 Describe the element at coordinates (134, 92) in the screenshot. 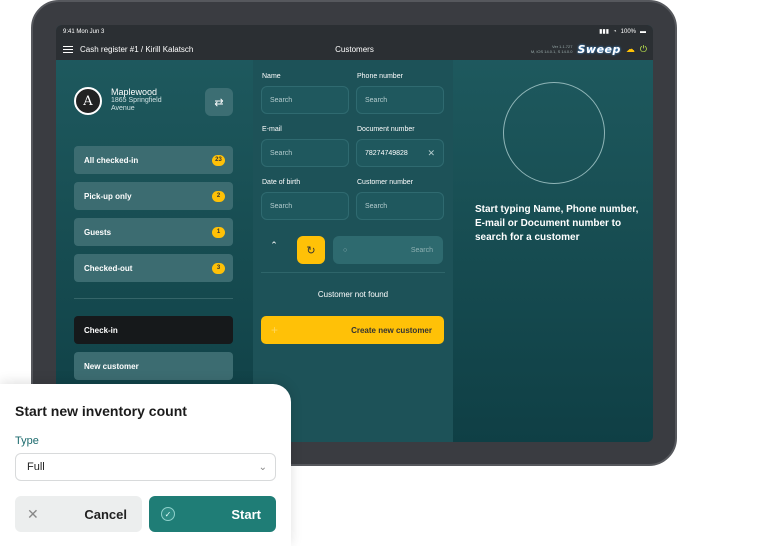

I see `venue-name: Maplewood` at that location.